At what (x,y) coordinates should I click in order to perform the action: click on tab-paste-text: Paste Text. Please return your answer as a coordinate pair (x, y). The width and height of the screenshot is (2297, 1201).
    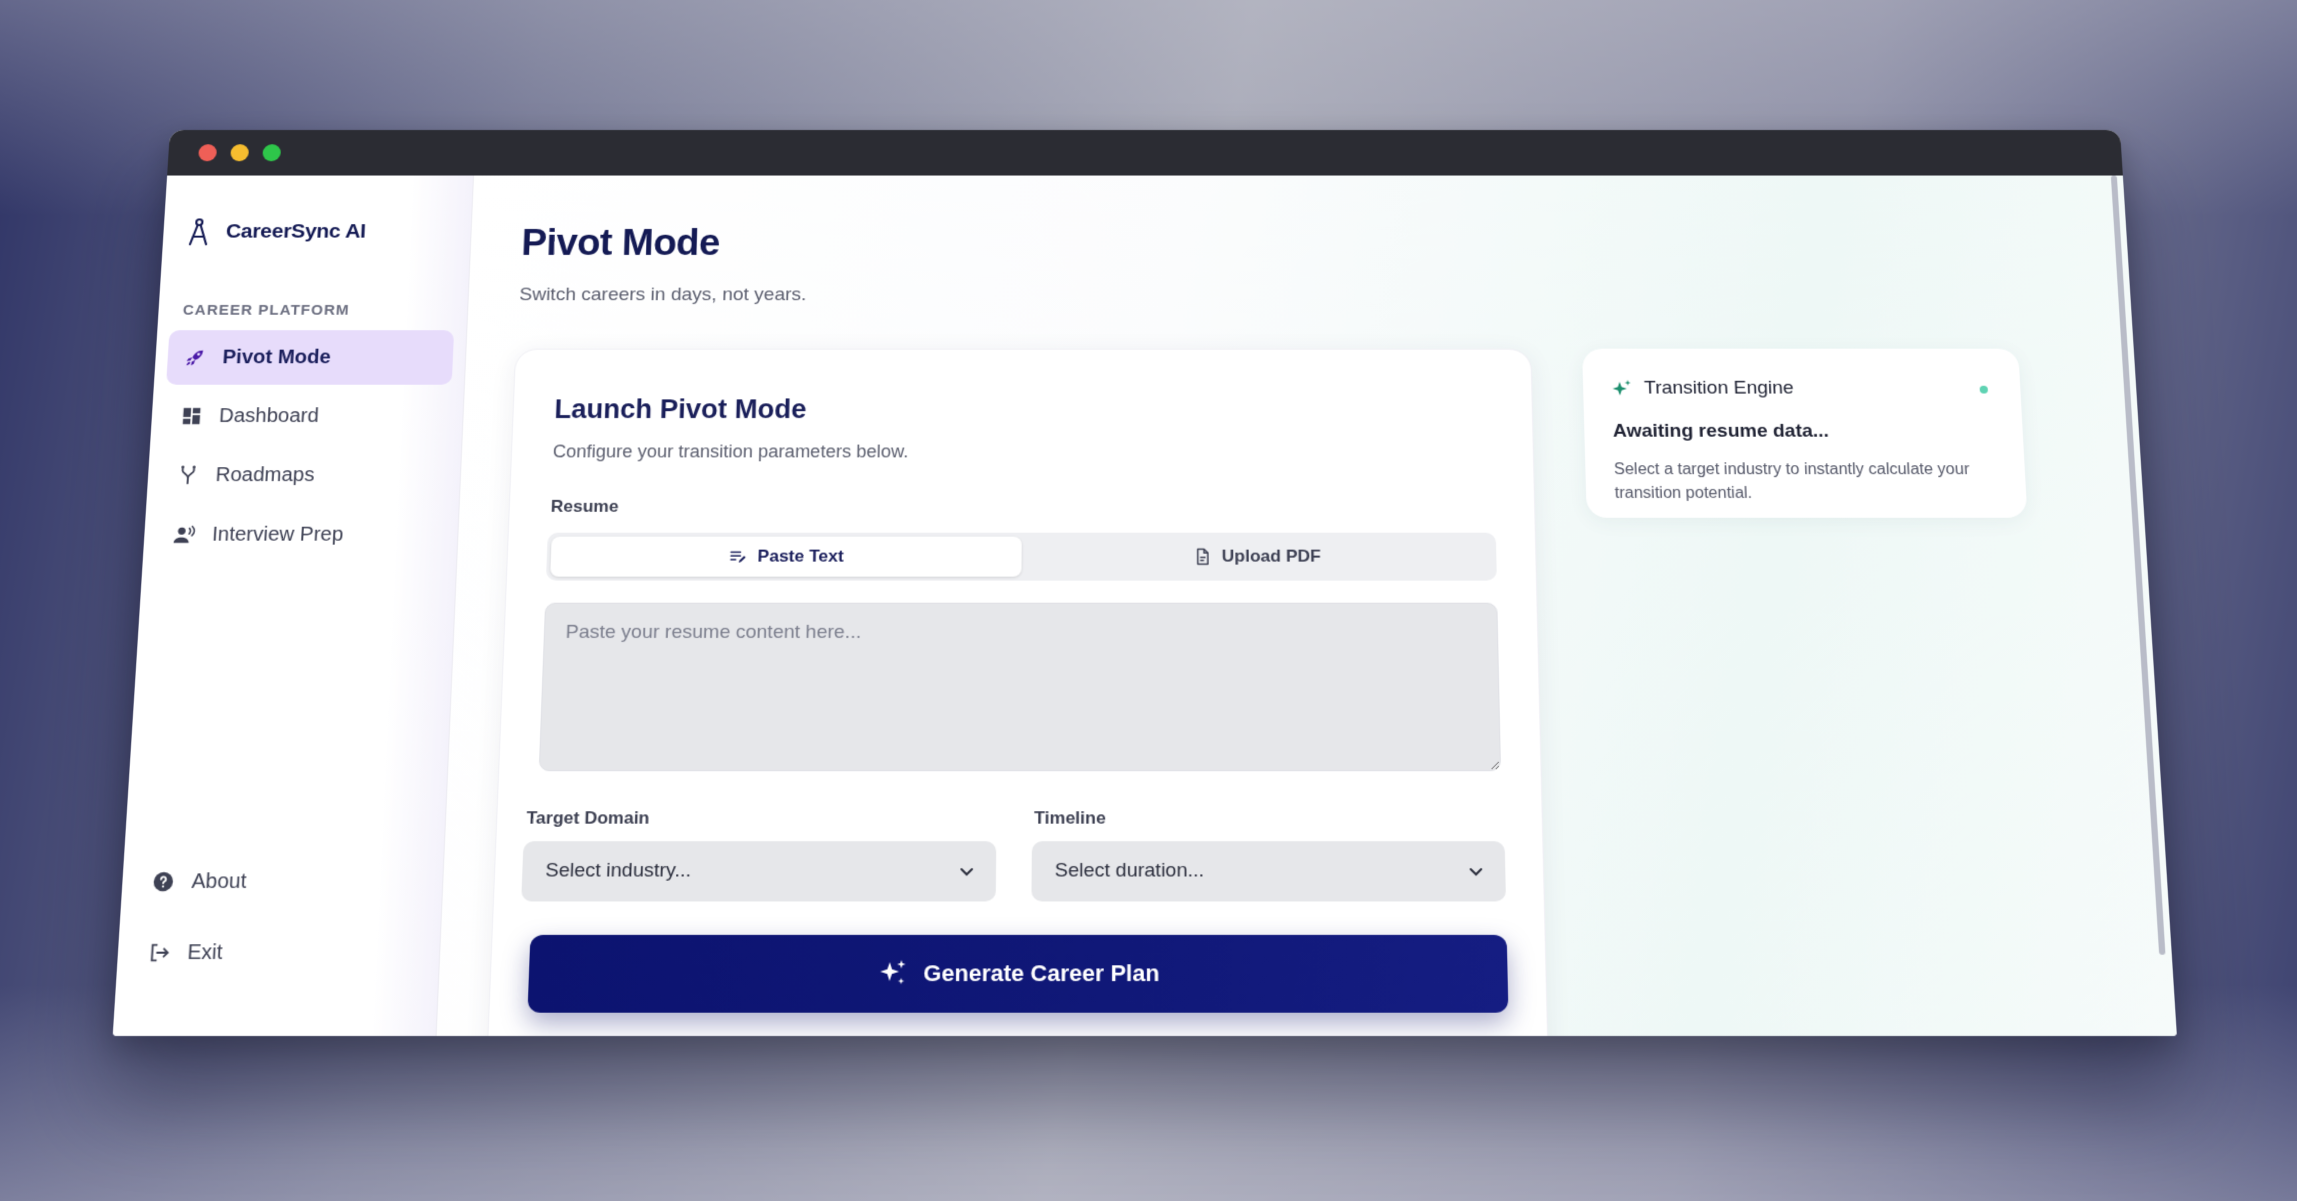
    Looking at the image, I should click on (786, 557).